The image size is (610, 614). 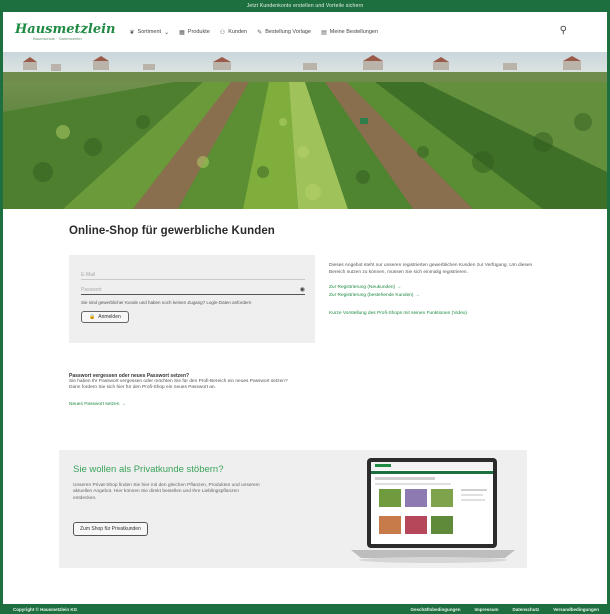 What do you see at coordinates (109, 317) in the screenshot?
I see `login-button-label: Anmelden` at bounding box center [109, 317].